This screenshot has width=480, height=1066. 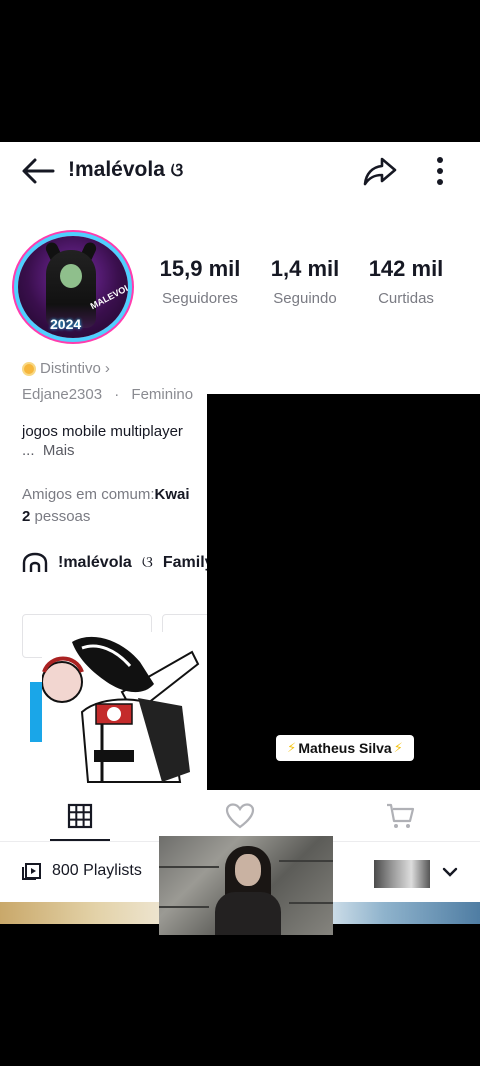 I want to click on dab-sticker, so click(x=125, y=711).